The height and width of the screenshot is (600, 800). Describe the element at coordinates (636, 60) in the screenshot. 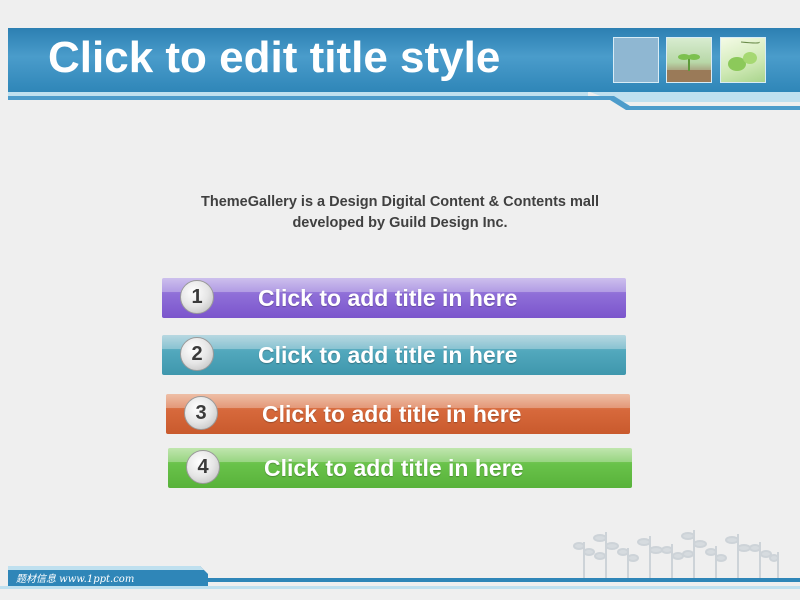

I see `thumbnail-blue` at that location.